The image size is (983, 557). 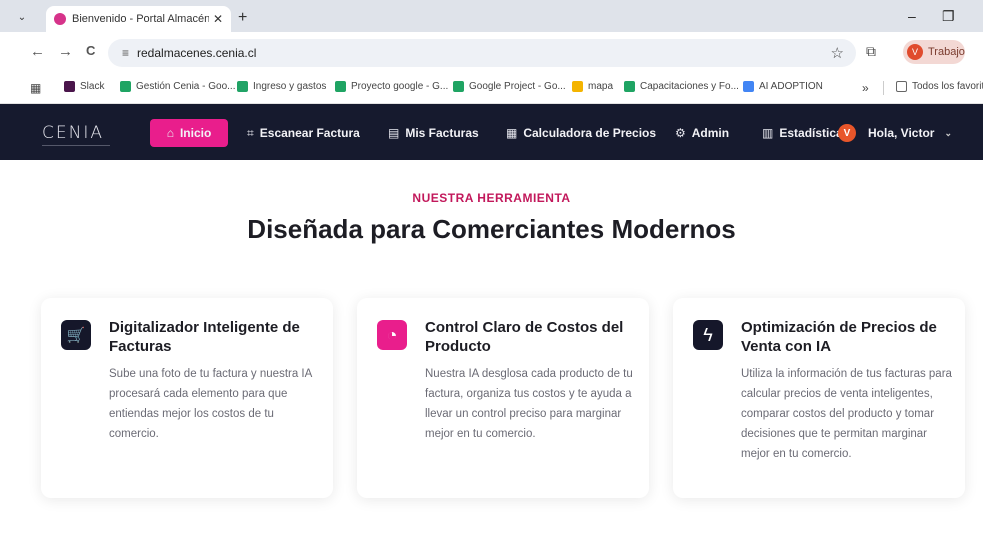 I want to click on document-icon: ▤, so click(x=394, y=133).